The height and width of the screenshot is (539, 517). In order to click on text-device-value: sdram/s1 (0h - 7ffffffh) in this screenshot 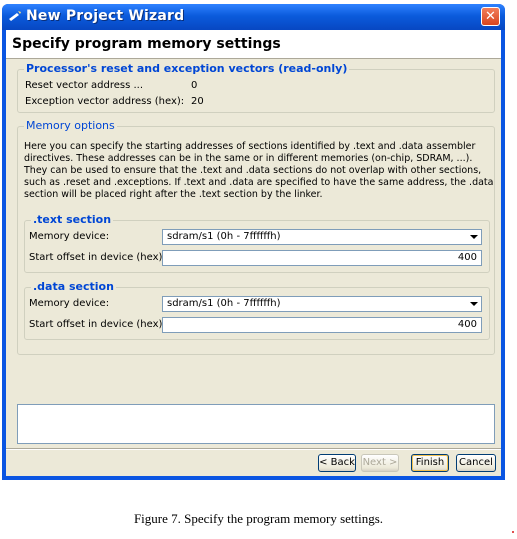, I will do `click(224, 236)`.